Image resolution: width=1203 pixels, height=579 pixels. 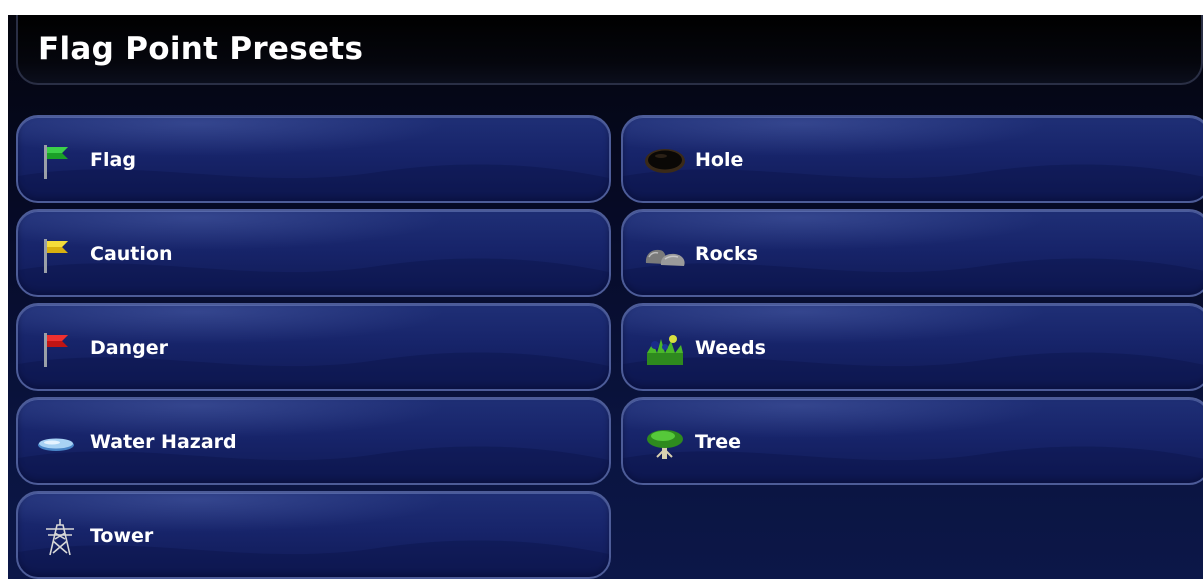 I want to click on preset-button-danger: Danger, so click(x=313, y=347).